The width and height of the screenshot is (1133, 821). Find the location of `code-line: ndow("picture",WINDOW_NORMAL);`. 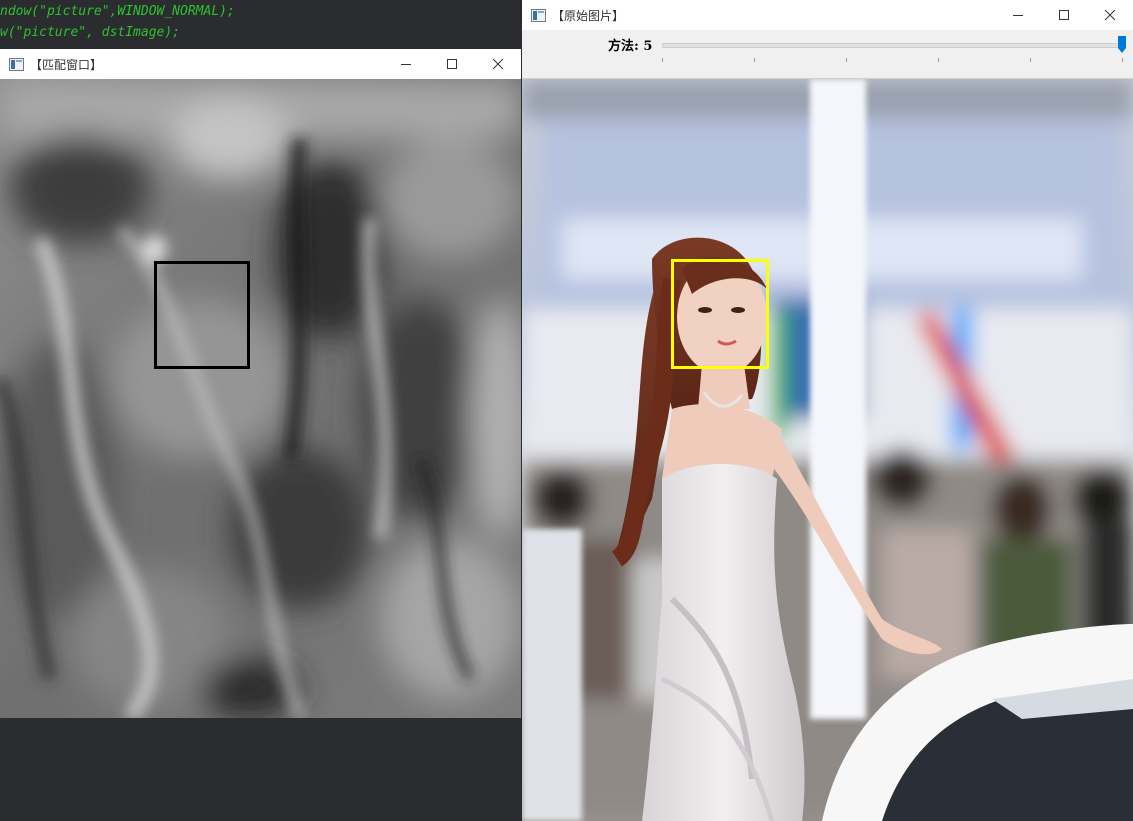

code-line: ndow("picture",WINDOW_NORMAL); is located at coordinates (117, 11).